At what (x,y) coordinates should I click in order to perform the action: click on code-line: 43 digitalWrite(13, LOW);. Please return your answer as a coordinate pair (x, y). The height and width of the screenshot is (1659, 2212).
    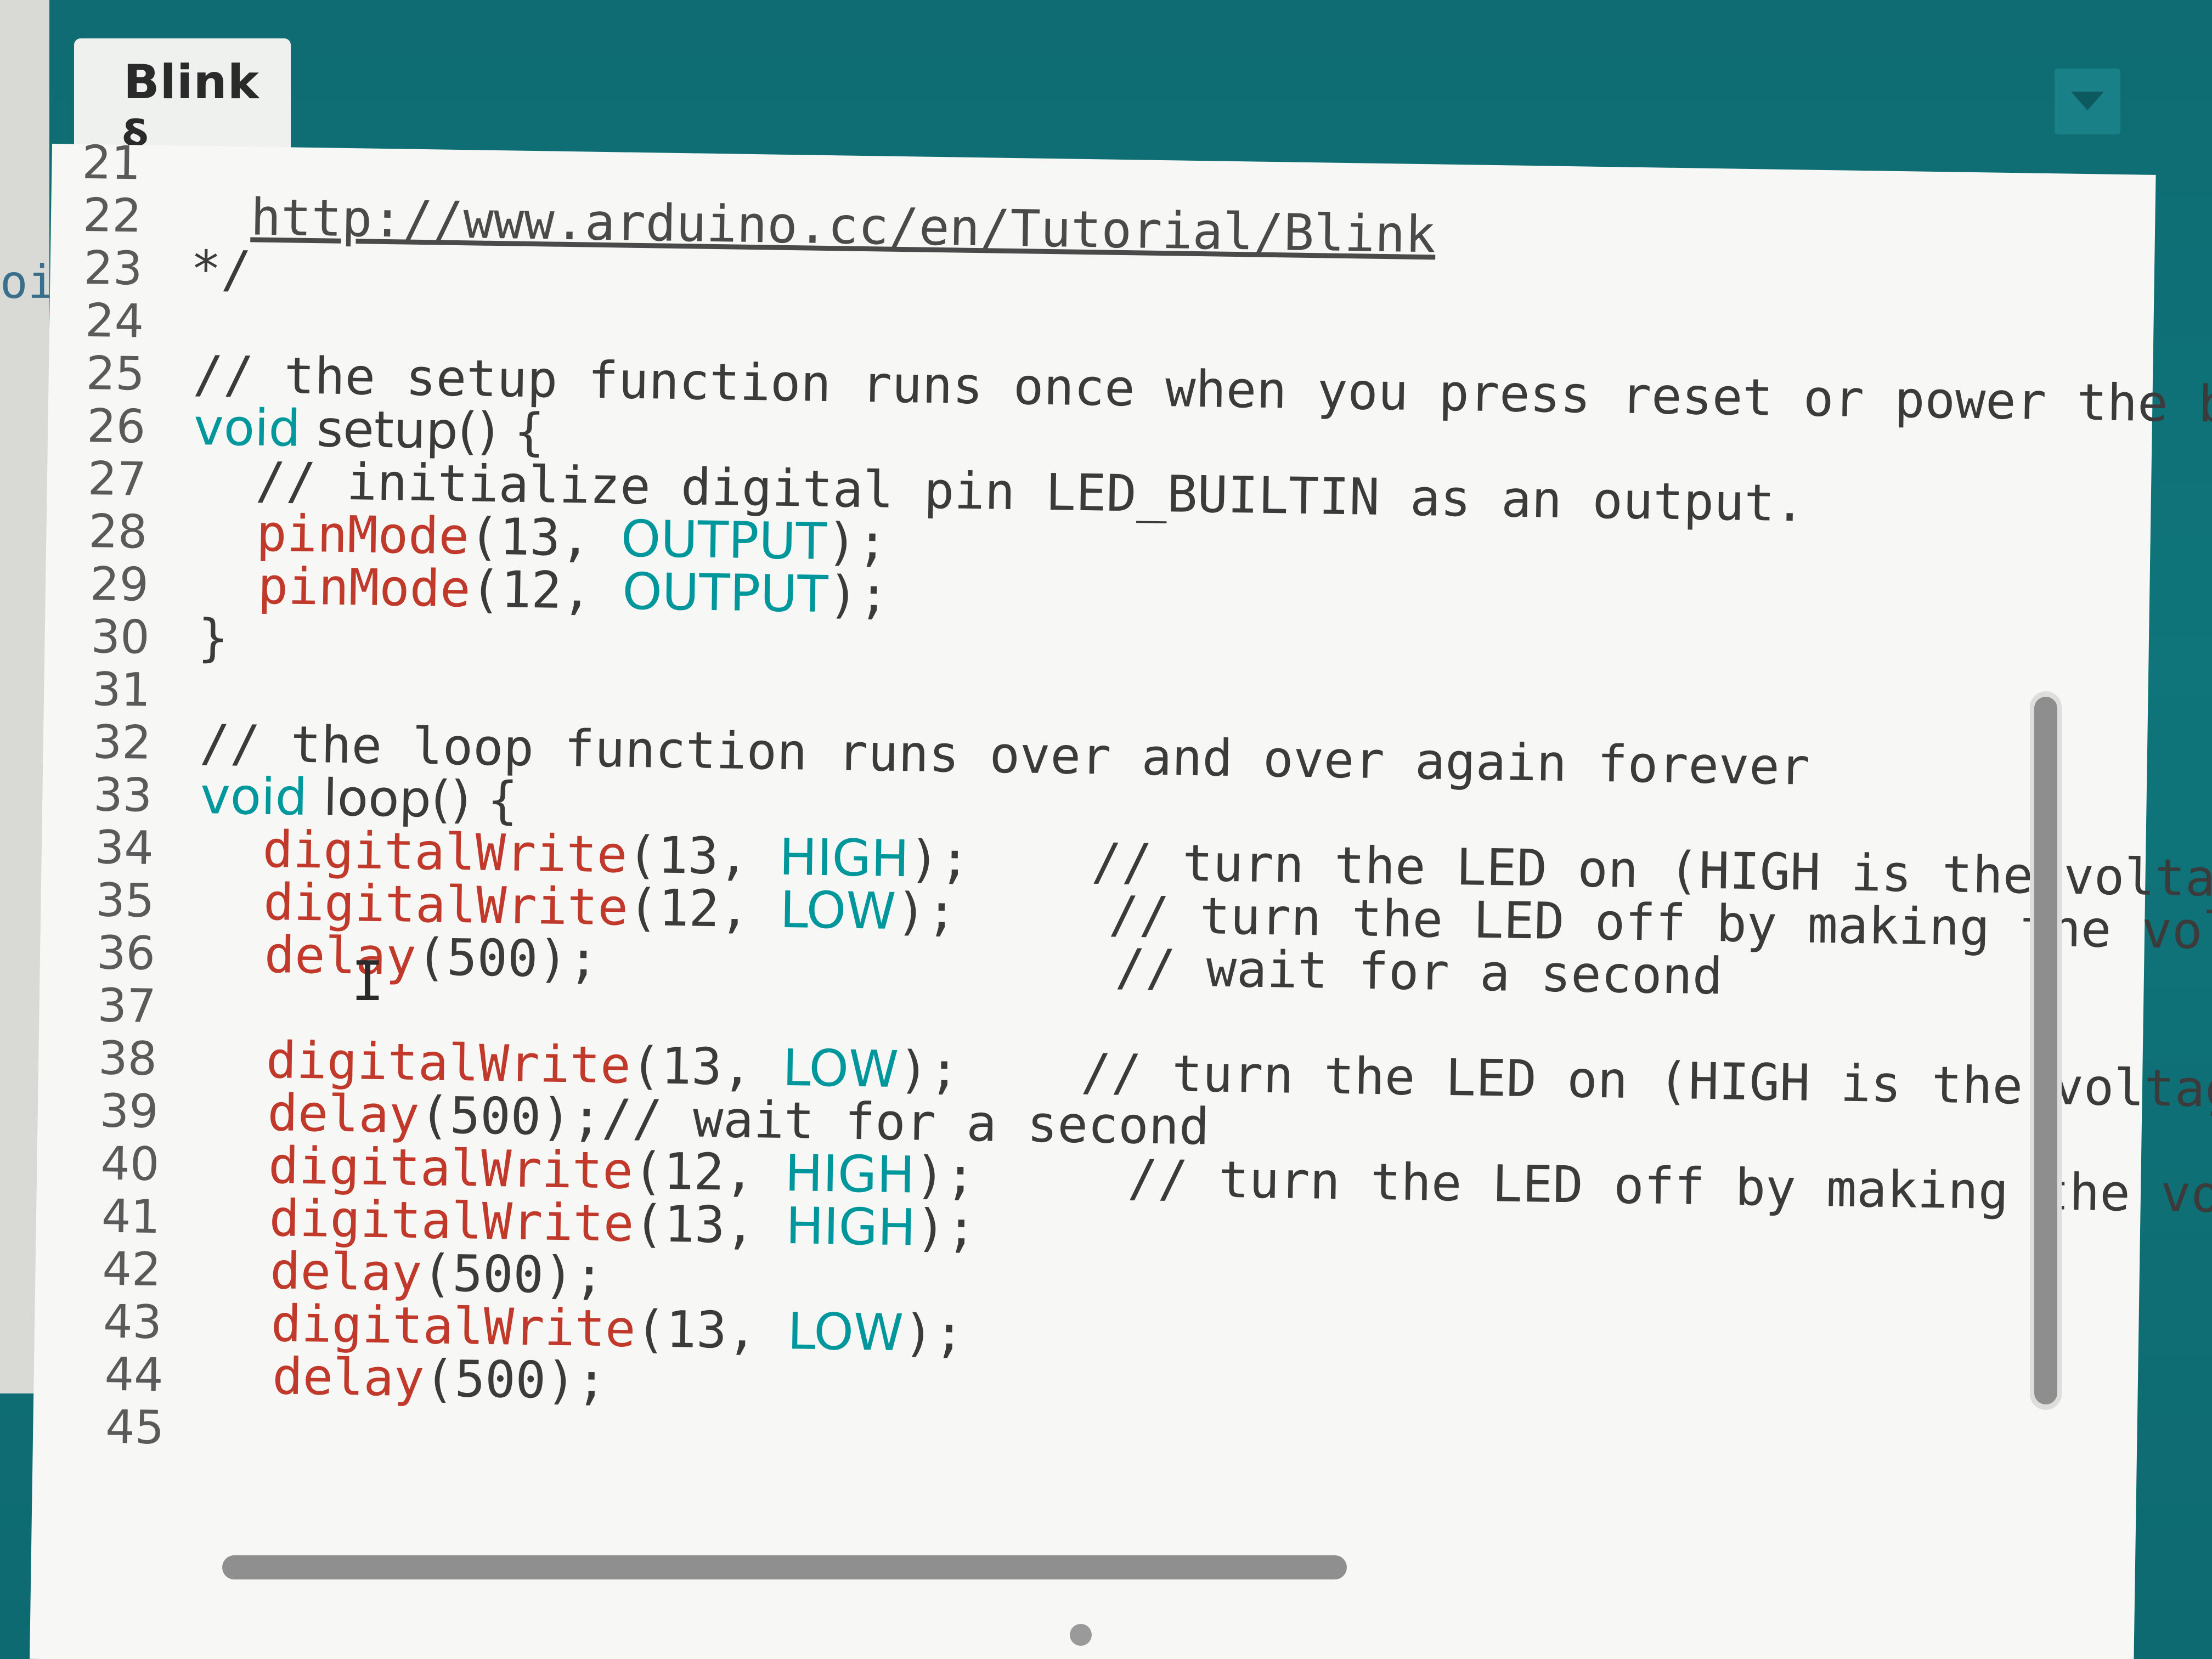
    Looking at the image, I should click on (518, 1327).